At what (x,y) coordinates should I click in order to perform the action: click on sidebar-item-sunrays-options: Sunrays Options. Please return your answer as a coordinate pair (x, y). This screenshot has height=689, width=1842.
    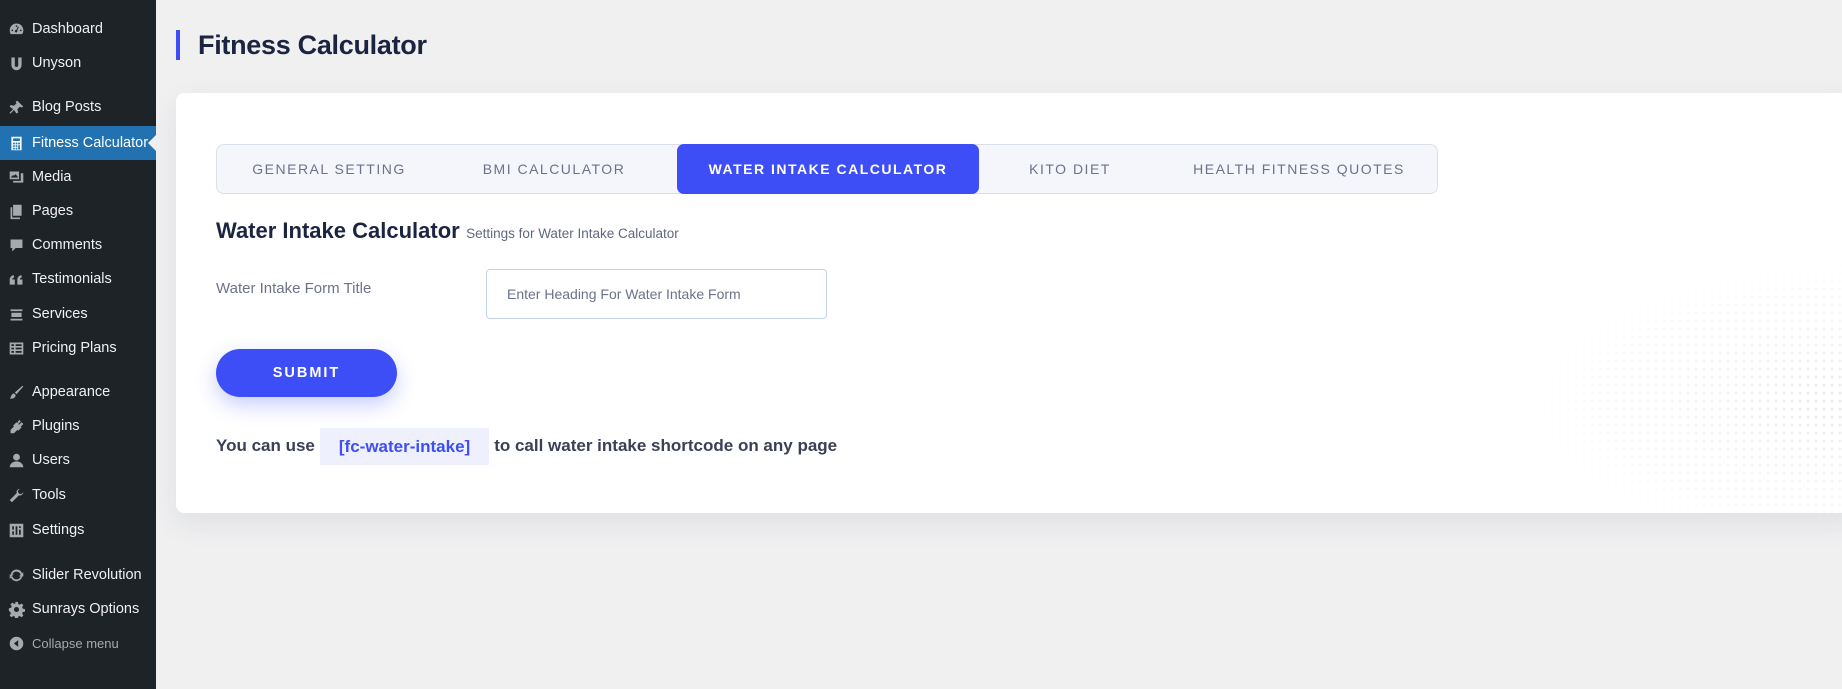
    Looking at the image, I should click on (78, 609).